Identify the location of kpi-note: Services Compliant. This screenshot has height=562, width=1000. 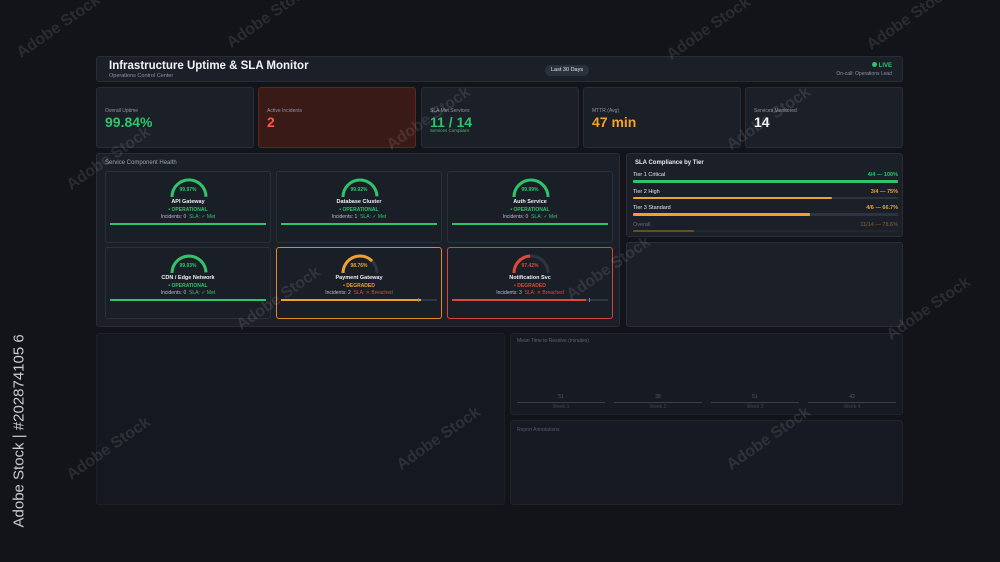
(449, 130).